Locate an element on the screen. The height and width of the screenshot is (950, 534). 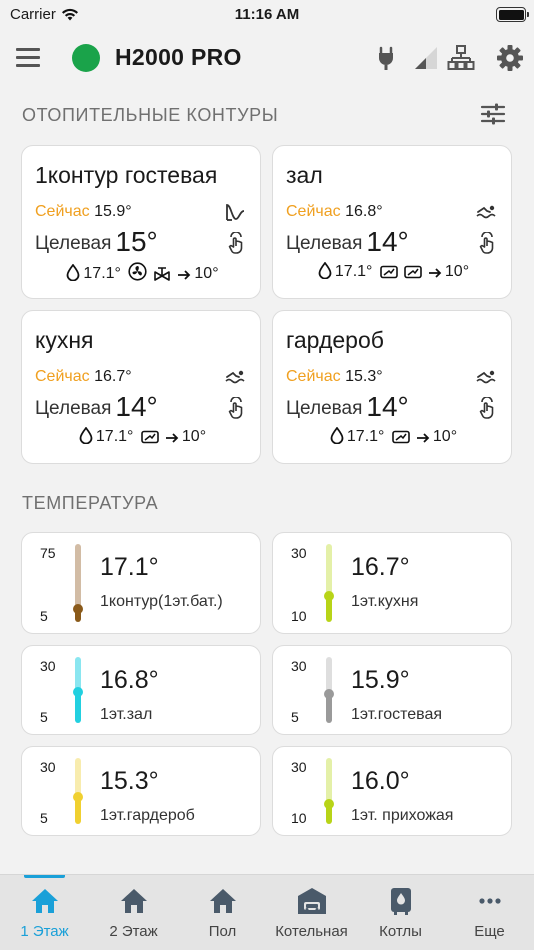
comfort-mode-icon is located at coordinates (235, 377).